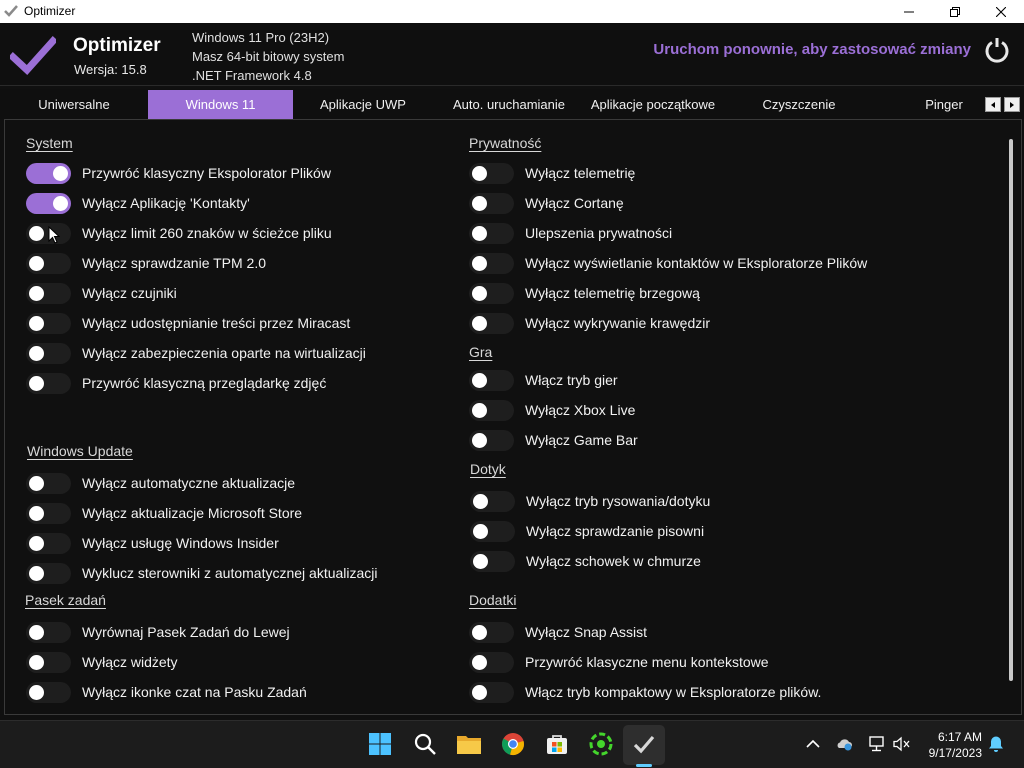 This screenshot has height=768, width=1024. What do you see at coordinates (130, 662) in the screenshot?
I see `setting-label: Wyłącz widżety` at bounding box center [130, 662].